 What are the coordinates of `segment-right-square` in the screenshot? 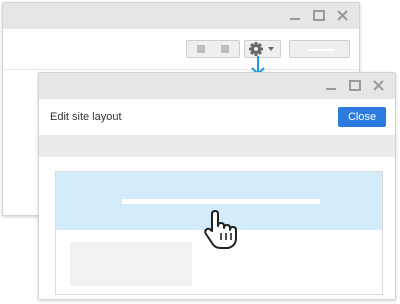 It's located at (225, 49).